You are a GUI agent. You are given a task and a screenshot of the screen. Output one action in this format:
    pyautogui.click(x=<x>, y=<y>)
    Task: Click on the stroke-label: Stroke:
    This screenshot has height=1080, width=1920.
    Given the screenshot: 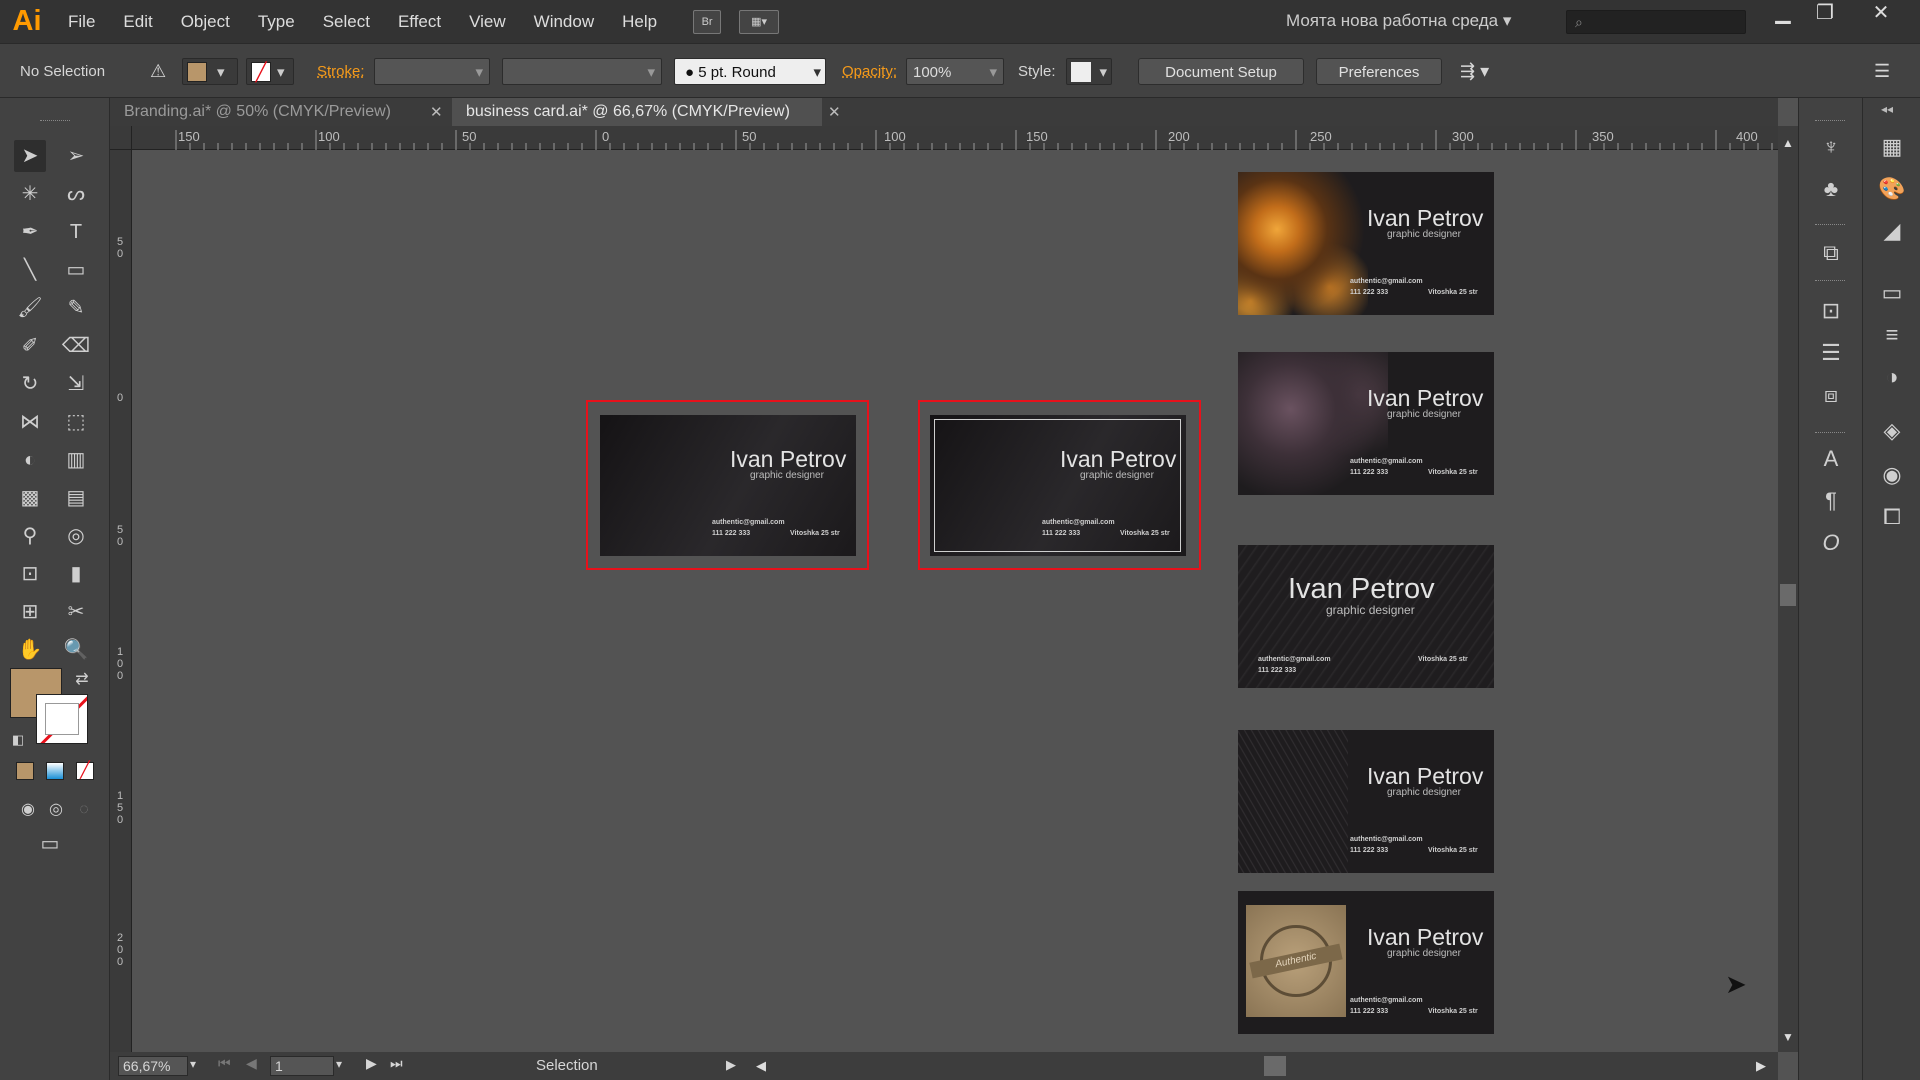 What is the action you would take?
    pyautogui.click(x=341, y=71)
    